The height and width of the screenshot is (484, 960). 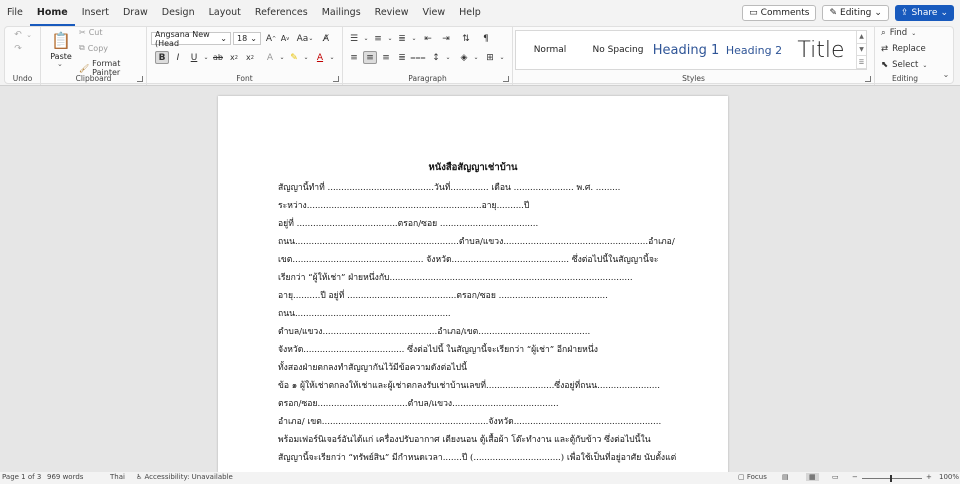 I want to click on menu-help: Help, so click(x=470, y=13).